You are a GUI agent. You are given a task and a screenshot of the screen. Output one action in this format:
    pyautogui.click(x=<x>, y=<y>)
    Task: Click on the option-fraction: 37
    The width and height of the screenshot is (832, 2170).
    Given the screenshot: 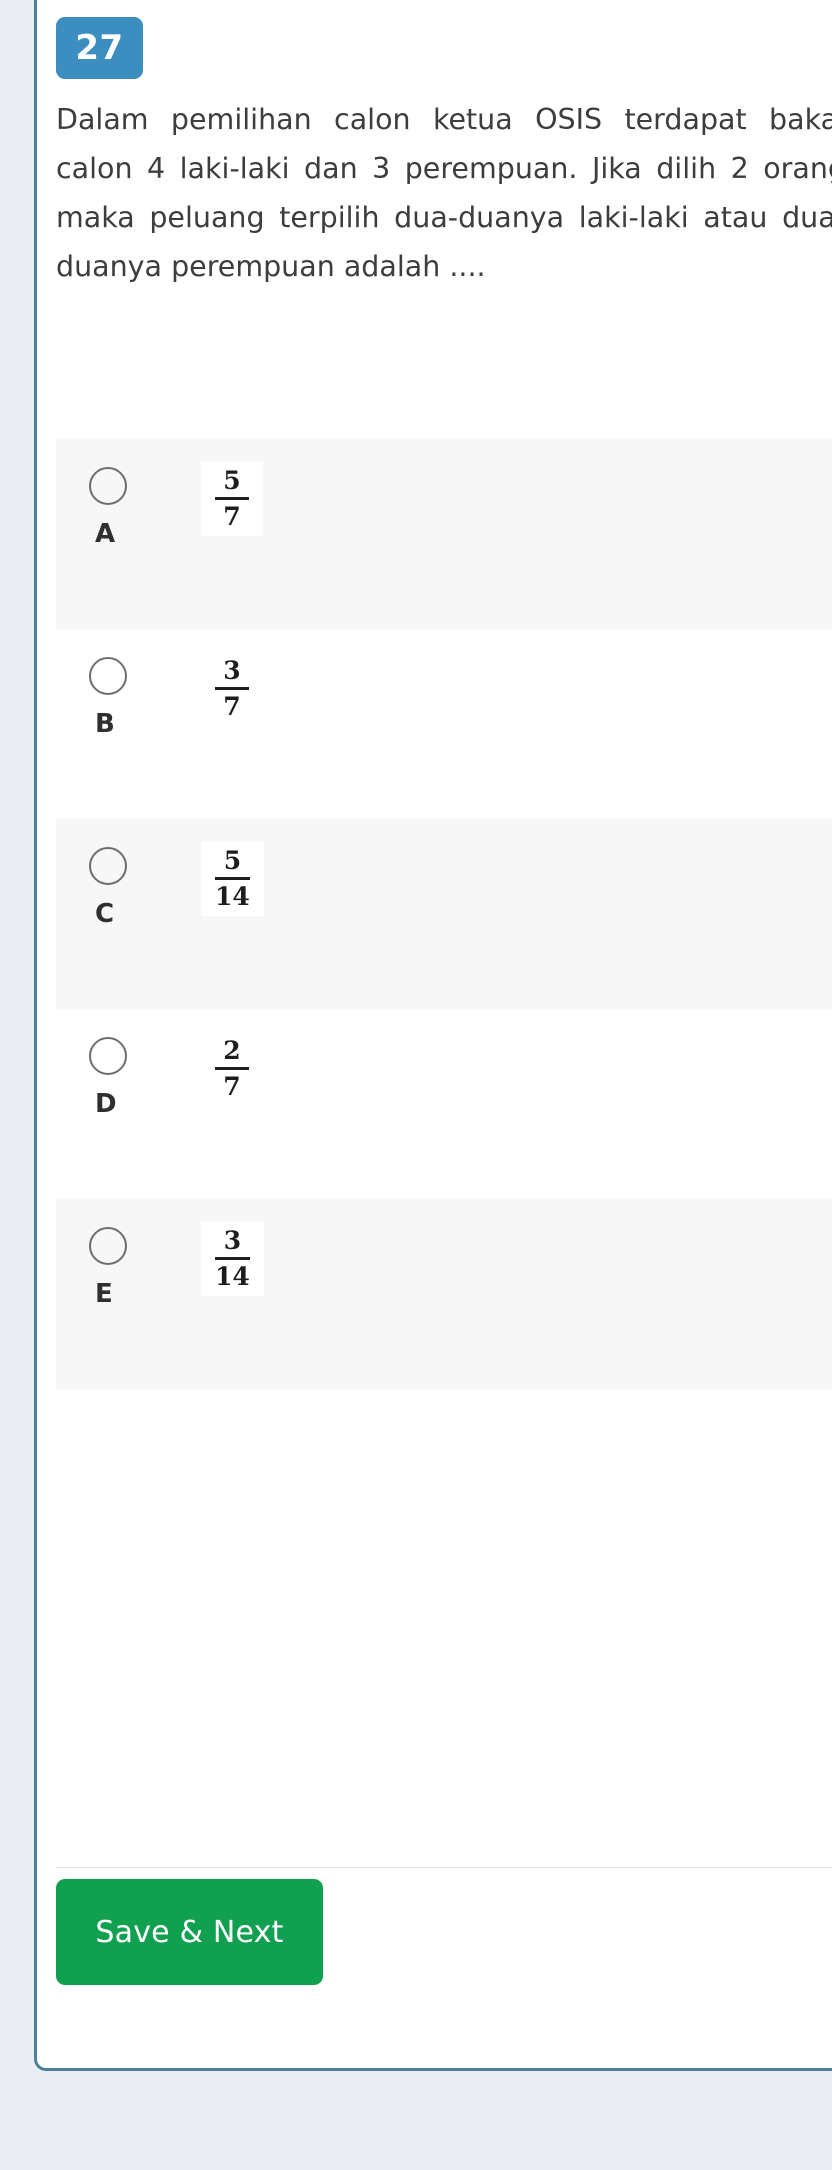 What is the action you would take?
    pyautogui.click(x=232, y=688)
    